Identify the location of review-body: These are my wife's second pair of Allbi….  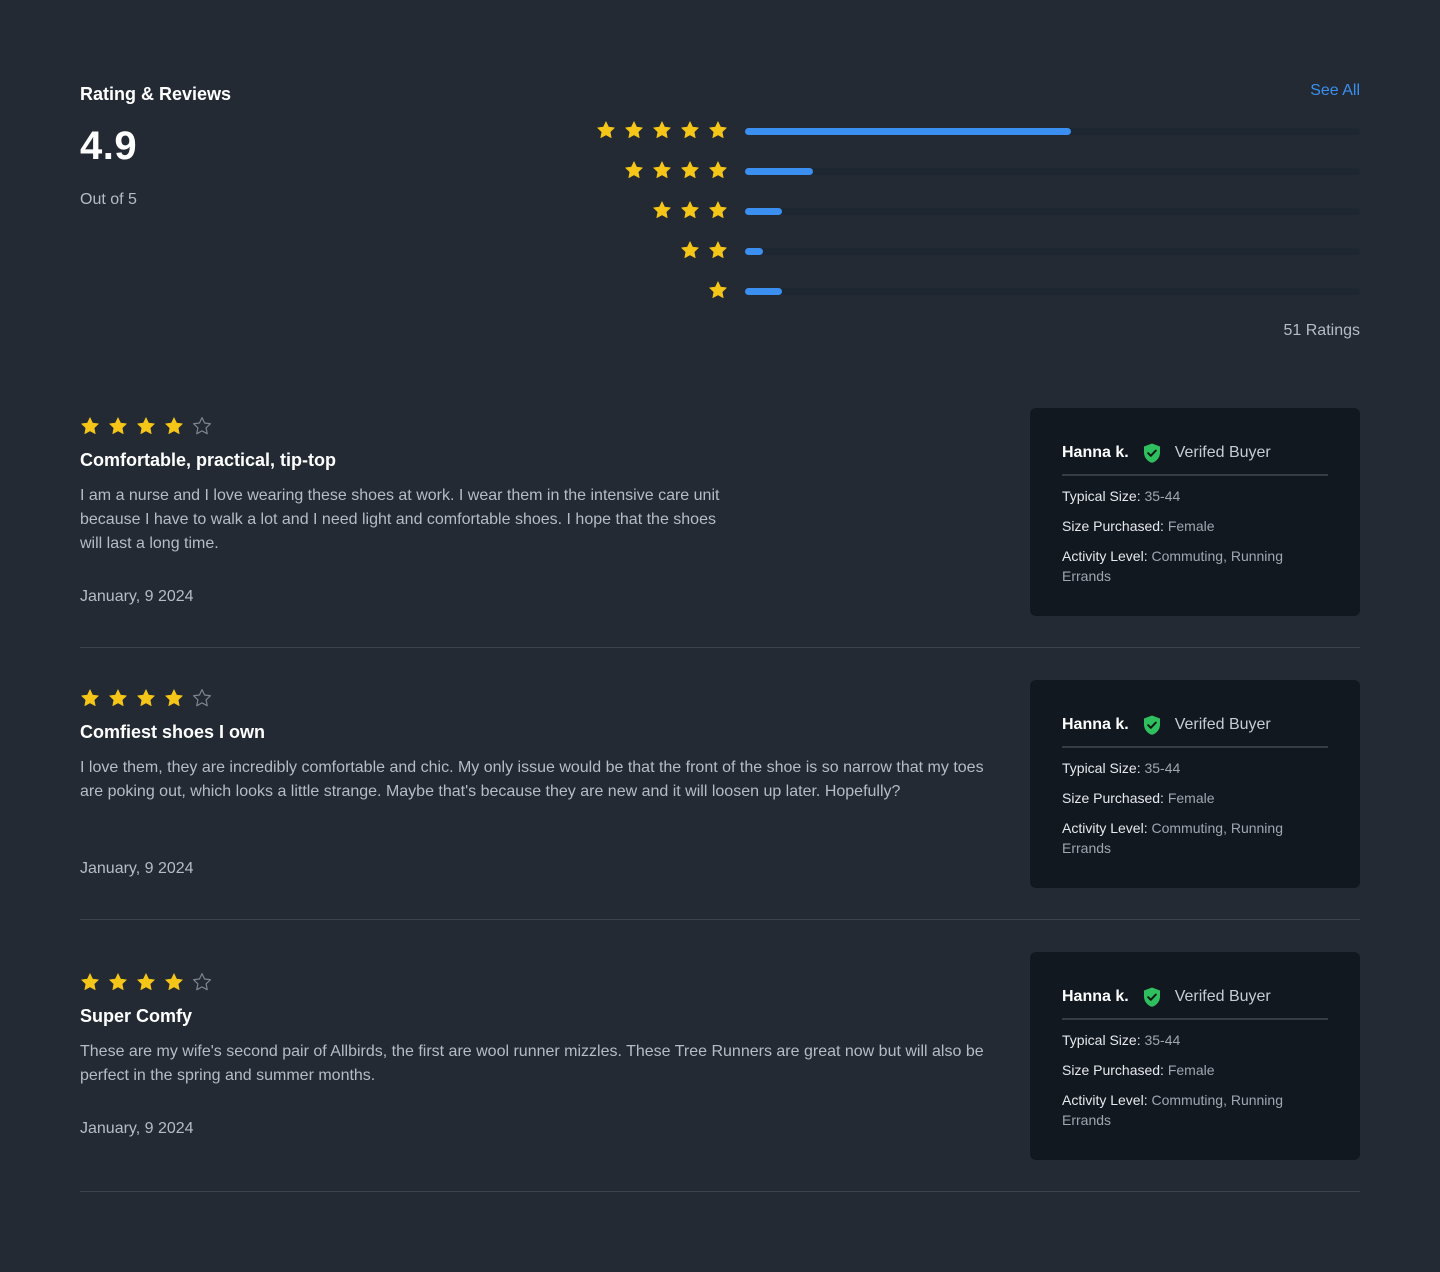
(532, 1063).